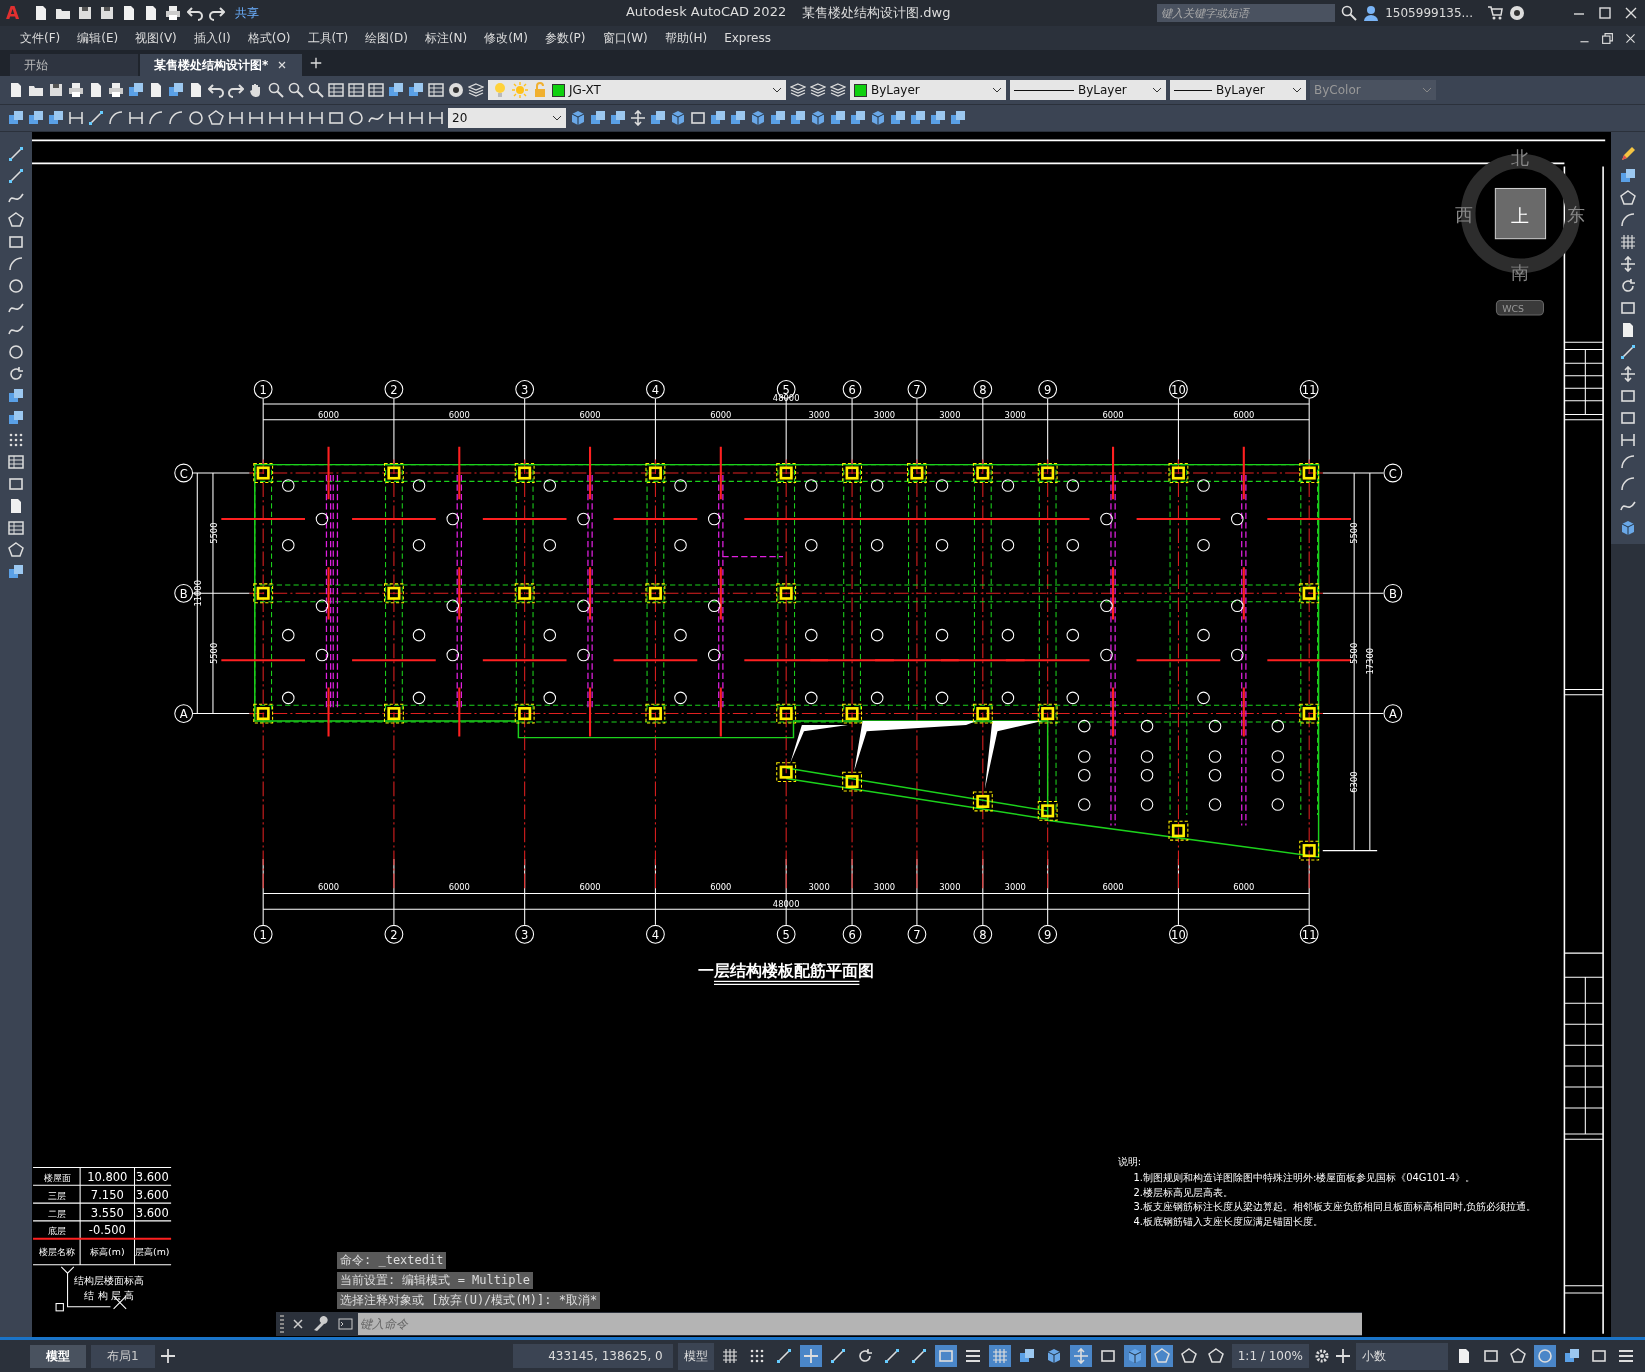 The height and width of the screenshot is (1372, 1645). Describe the element at coordinates (214, 38) in the screenshot. I see `menu-item: 插入(I)` at that location.